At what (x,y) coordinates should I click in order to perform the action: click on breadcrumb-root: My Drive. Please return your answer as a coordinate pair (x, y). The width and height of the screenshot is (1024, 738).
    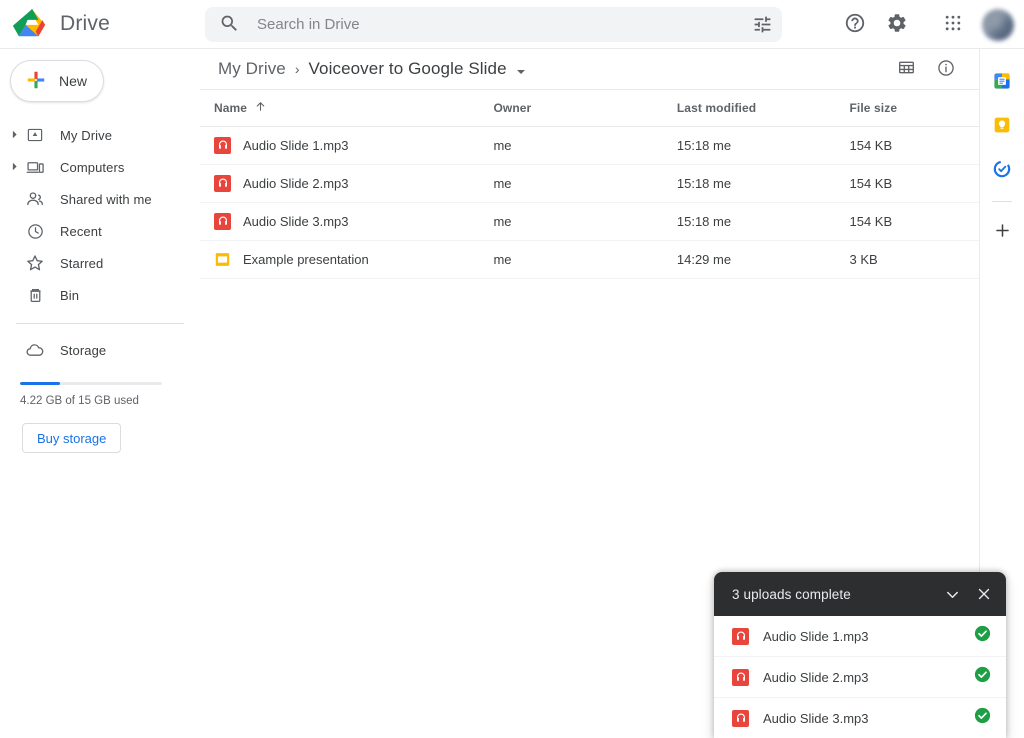
    Looking at the image, I should click on (252, 69).